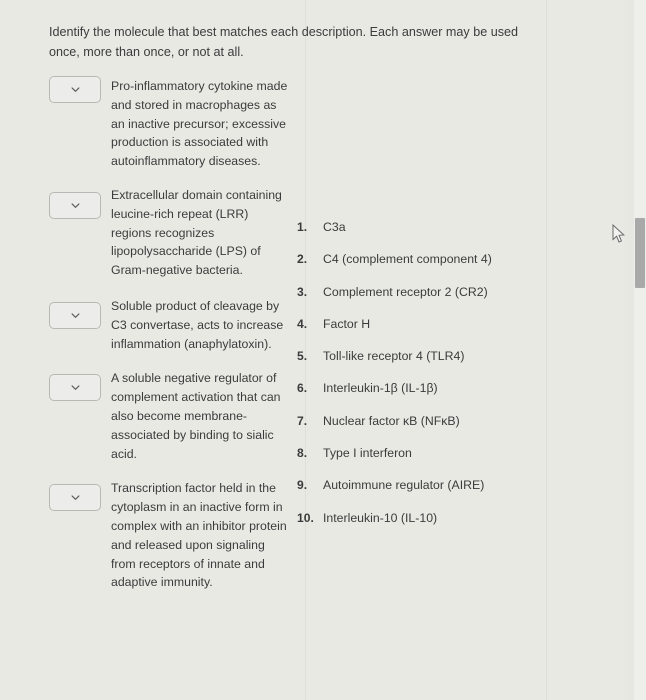 The height and width of the screenshot is (700, 646). I want to click on option-number: 9., so click(302, 485).